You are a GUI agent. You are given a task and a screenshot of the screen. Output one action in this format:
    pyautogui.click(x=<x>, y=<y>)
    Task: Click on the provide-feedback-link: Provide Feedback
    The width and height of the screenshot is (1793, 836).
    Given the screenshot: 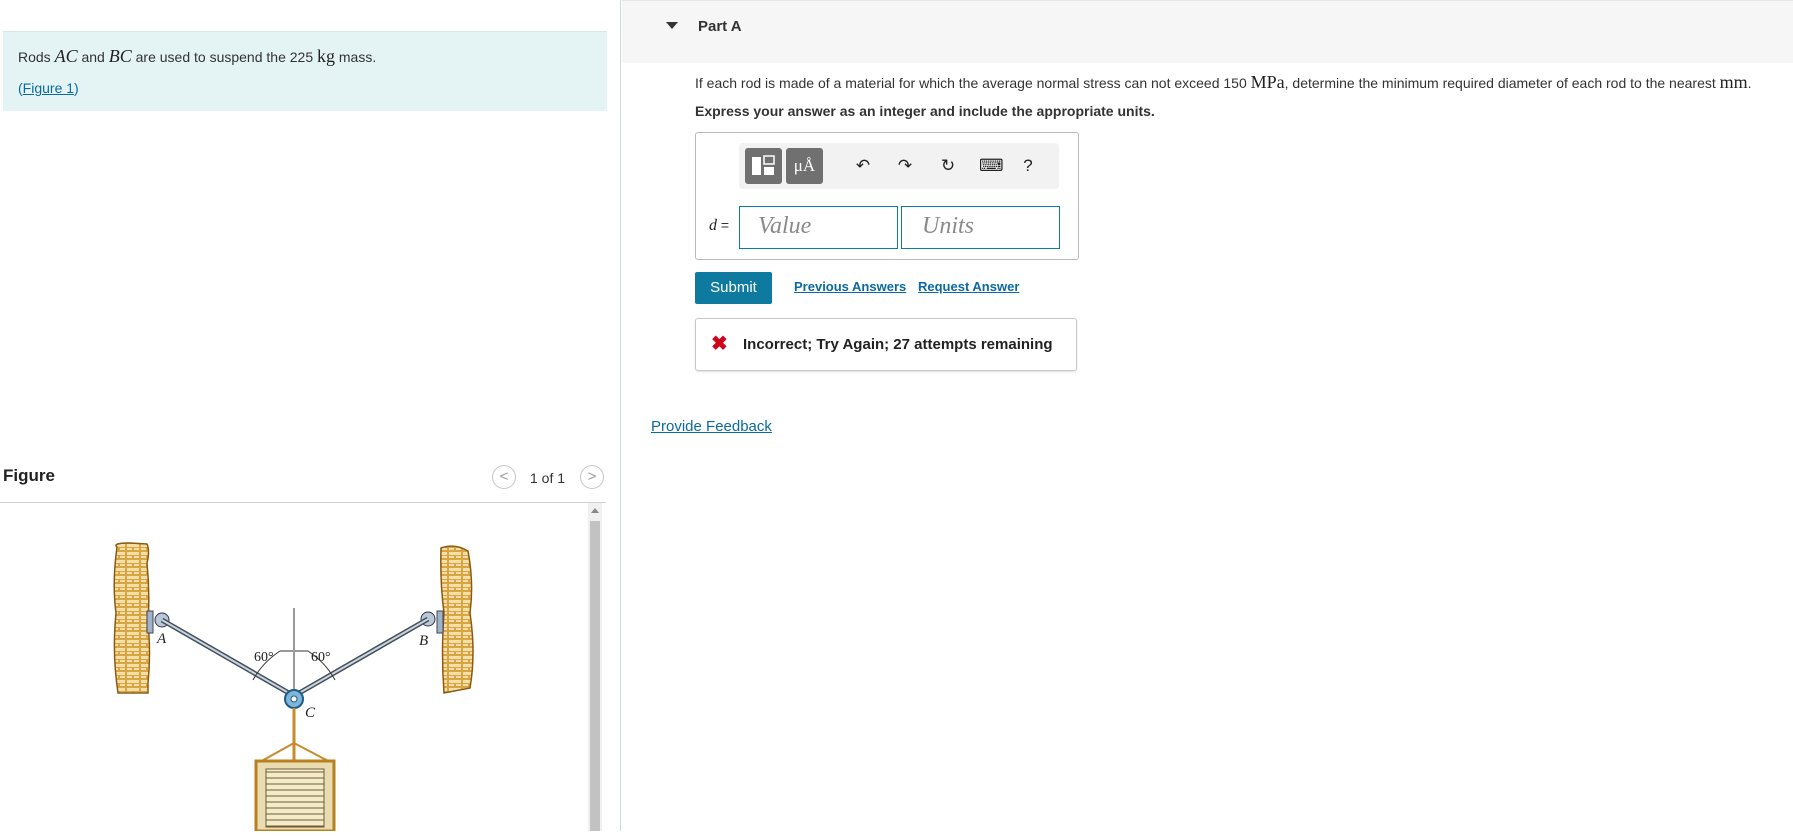 What is the action you would take?
    pyautogui.click(x=711, y=426)
    